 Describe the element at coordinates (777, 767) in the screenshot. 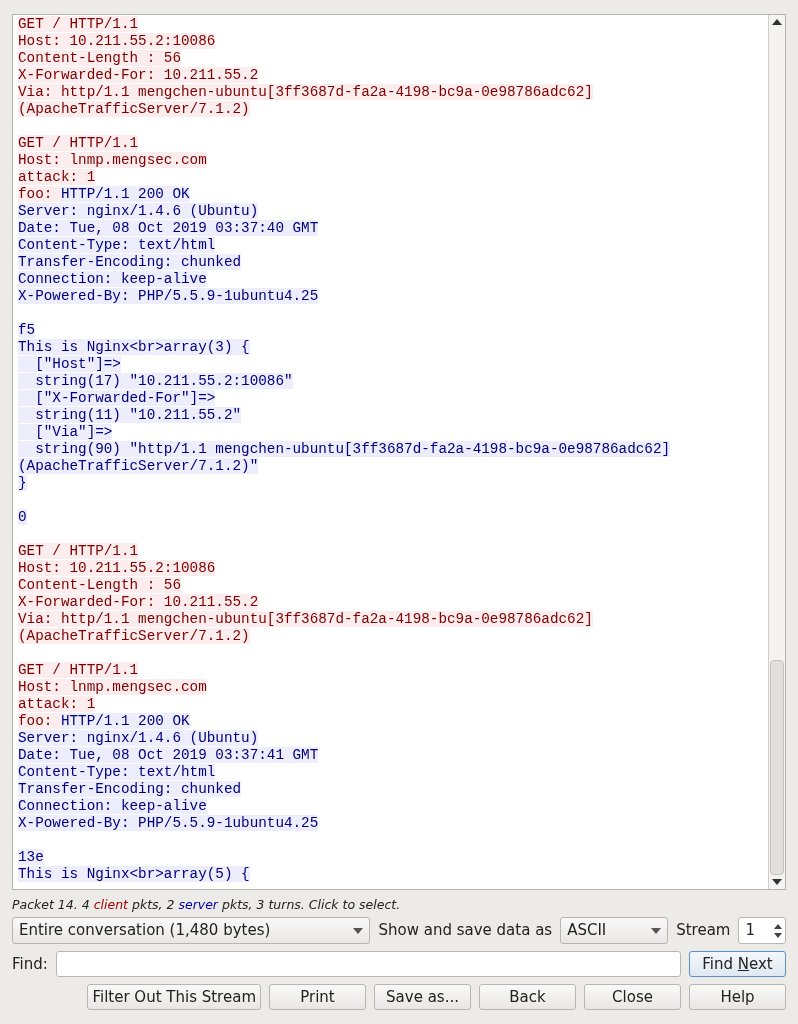

I see `scrollbar-thumb` at that location.